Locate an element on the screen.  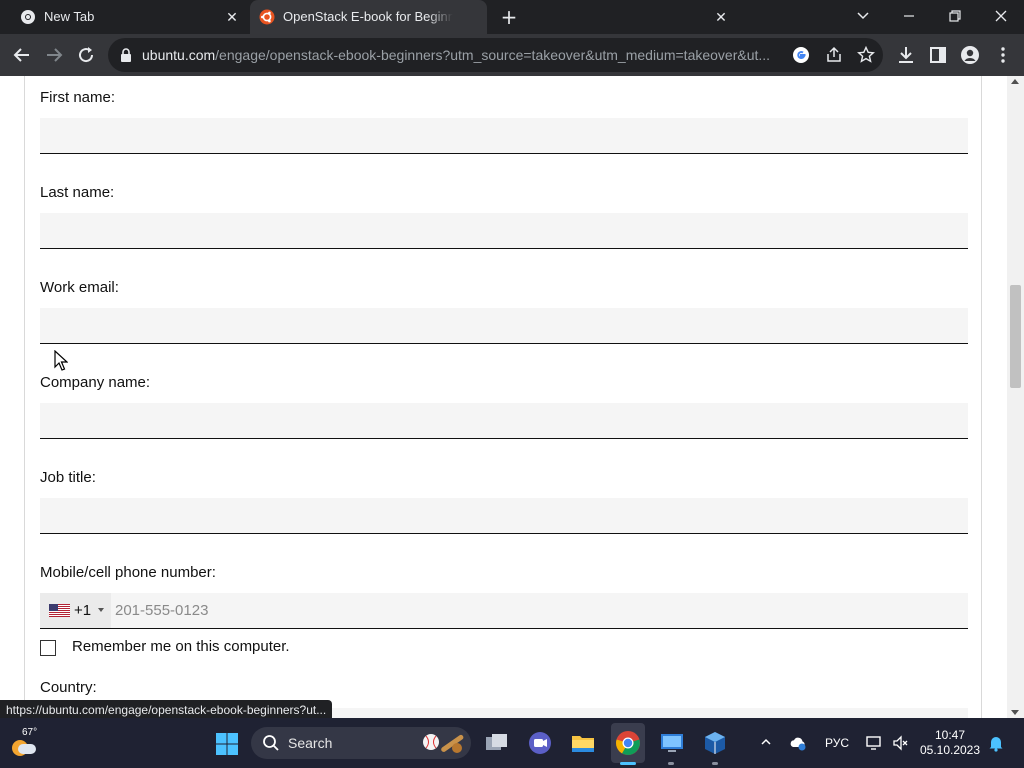
teams-chat-icon is located at coordinates (540, 743).